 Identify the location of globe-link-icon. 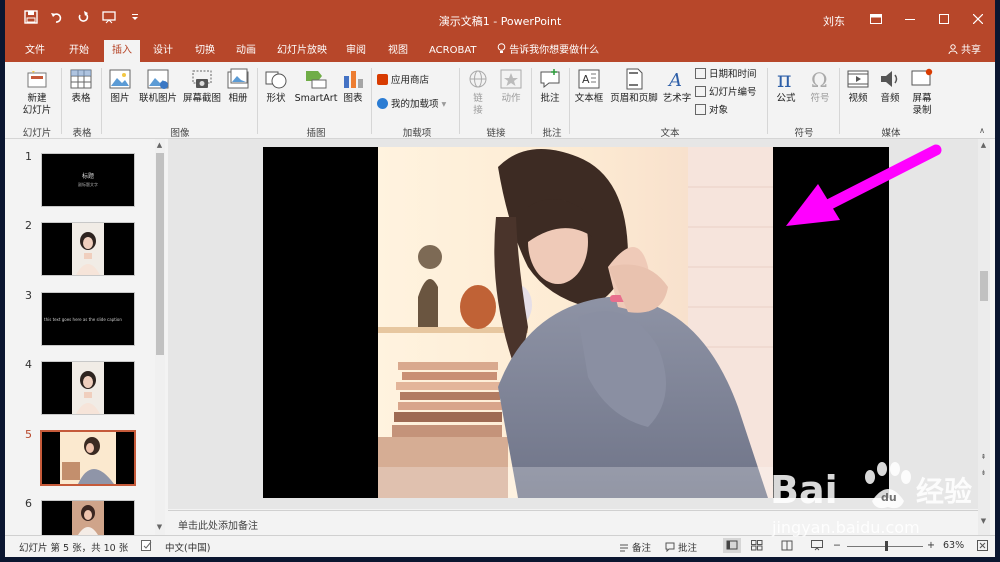
(478, 79).